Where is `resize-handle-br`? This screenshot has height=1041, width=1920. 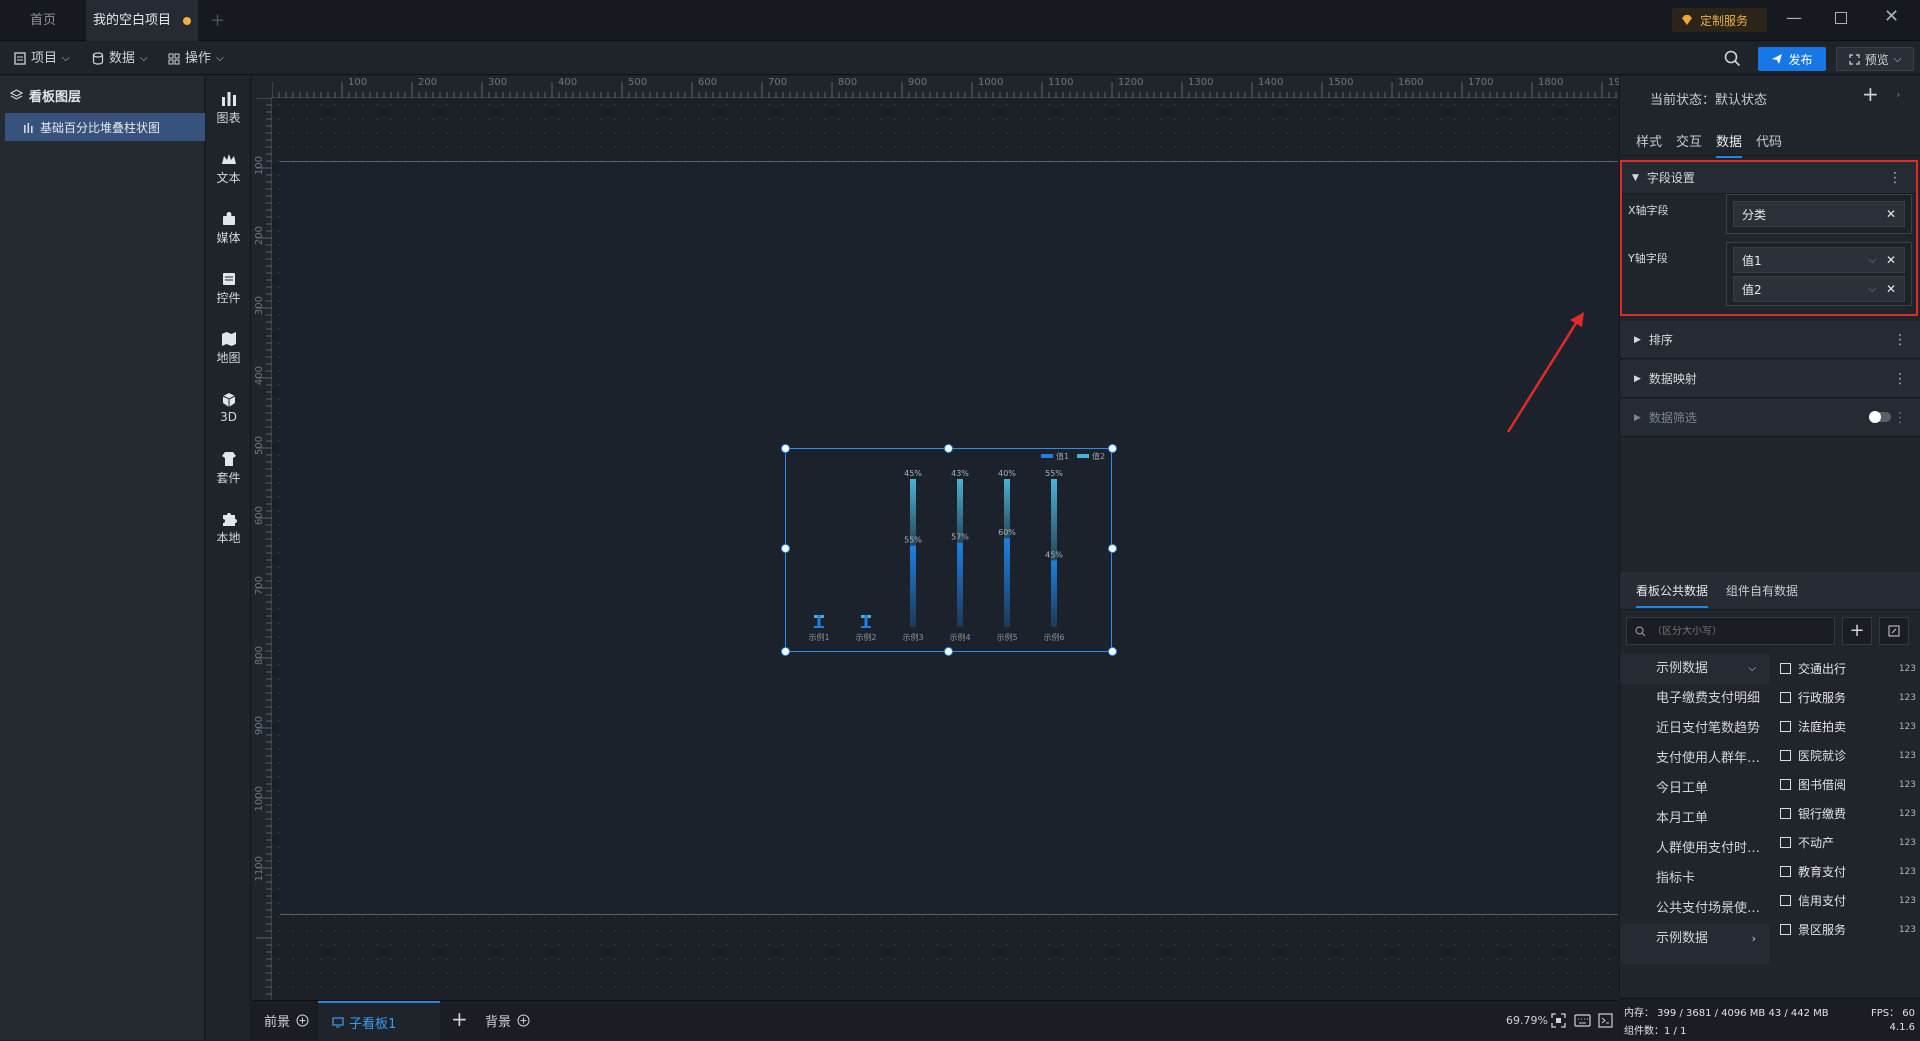
resize-handle-br is located at coordinates (1112, 651).